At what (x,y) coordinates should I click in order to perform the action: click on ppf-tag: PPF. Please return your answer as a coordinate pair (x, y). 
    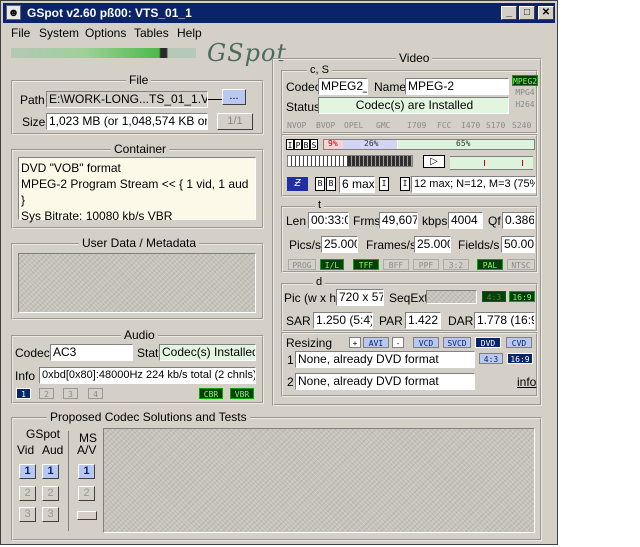
    Looking at the image, I should click on (426, 264).